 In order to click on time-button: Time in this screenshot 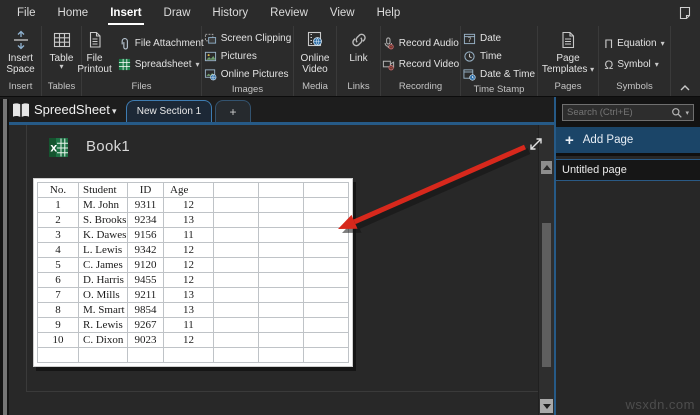, I will do `click(499, 56)`.